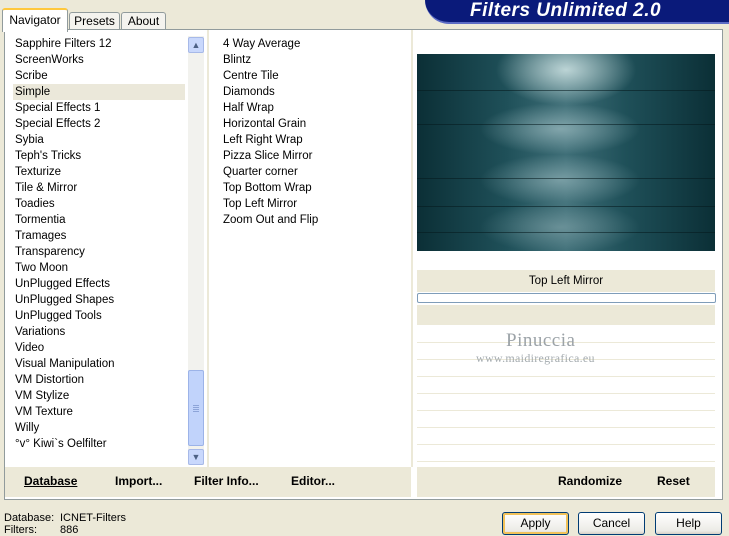  I want to click on category-item: Sapphire Filters 12, so click(99, 44).